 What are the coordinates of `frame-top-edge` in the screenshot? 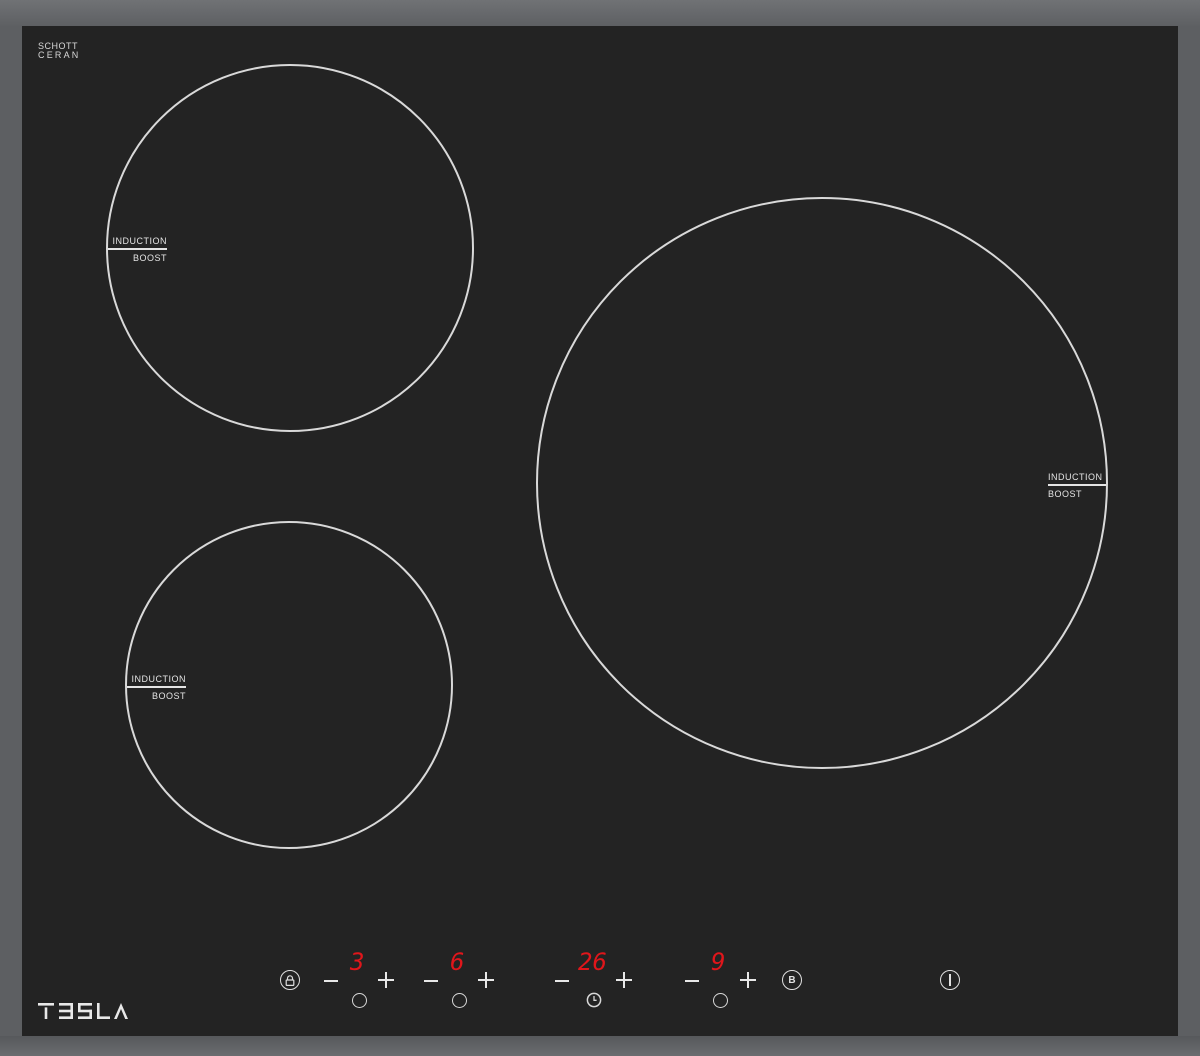 It's located at (600, 13).